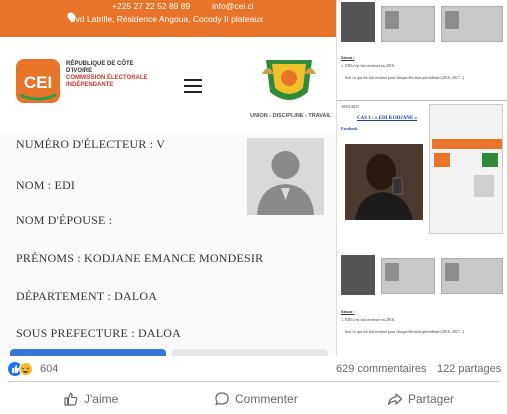 The image size is (507, 414). What do you see at coordinates (469, 369) in the screenshot?
I see `shares-count: 122 partages` at bounding box center [469, 369].